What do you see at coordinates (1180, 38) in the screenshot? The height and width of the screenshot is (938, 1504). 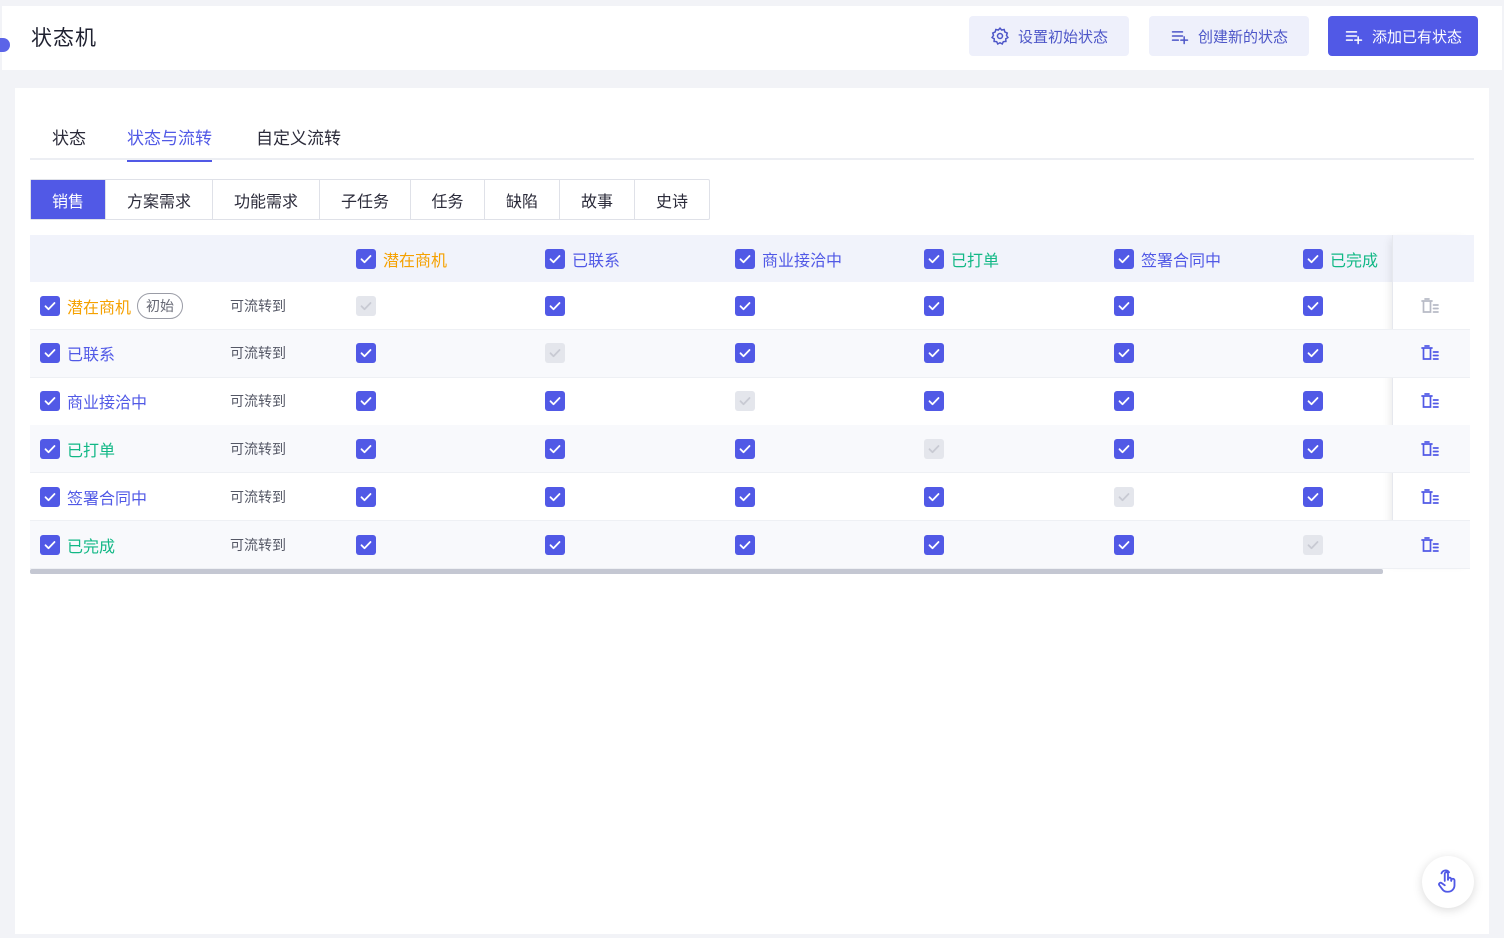 I see `list-add-icon` at bounding box center [1180, 38].